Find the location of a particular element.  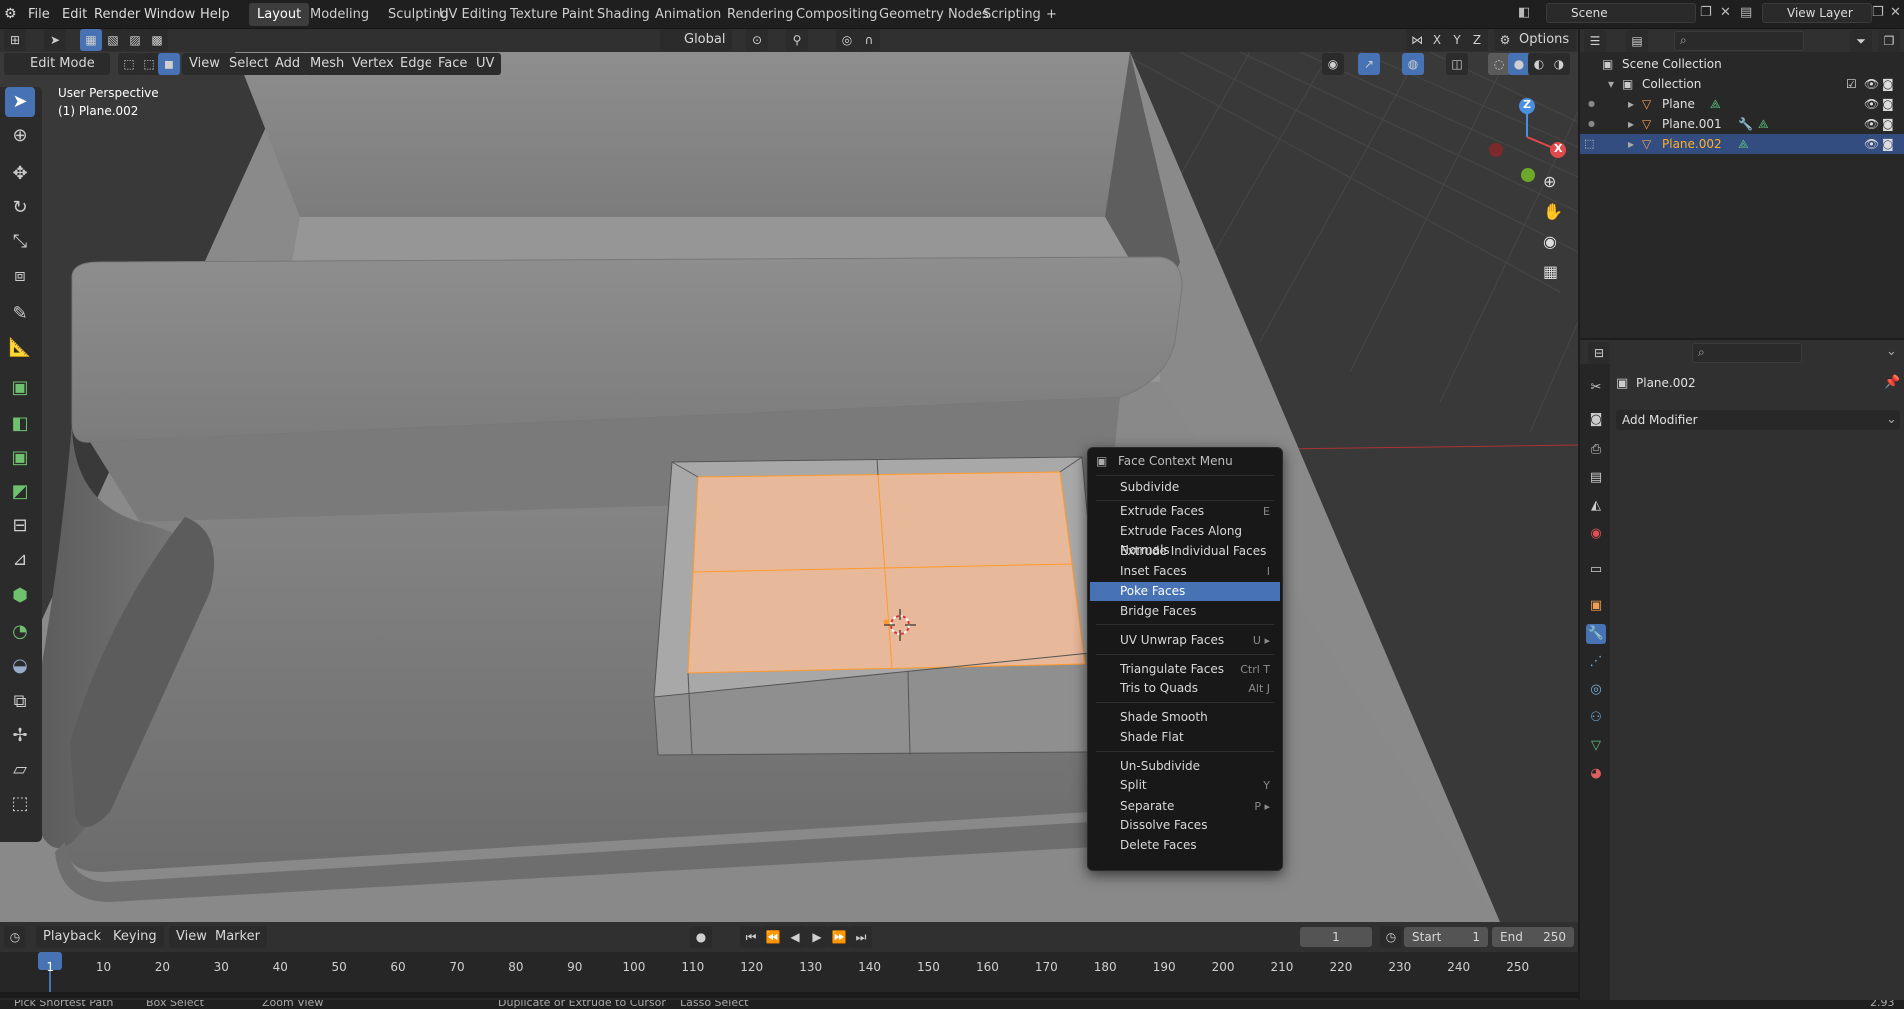

outliner-editor-icon: ☰ is located at coordinates (1595, 41).